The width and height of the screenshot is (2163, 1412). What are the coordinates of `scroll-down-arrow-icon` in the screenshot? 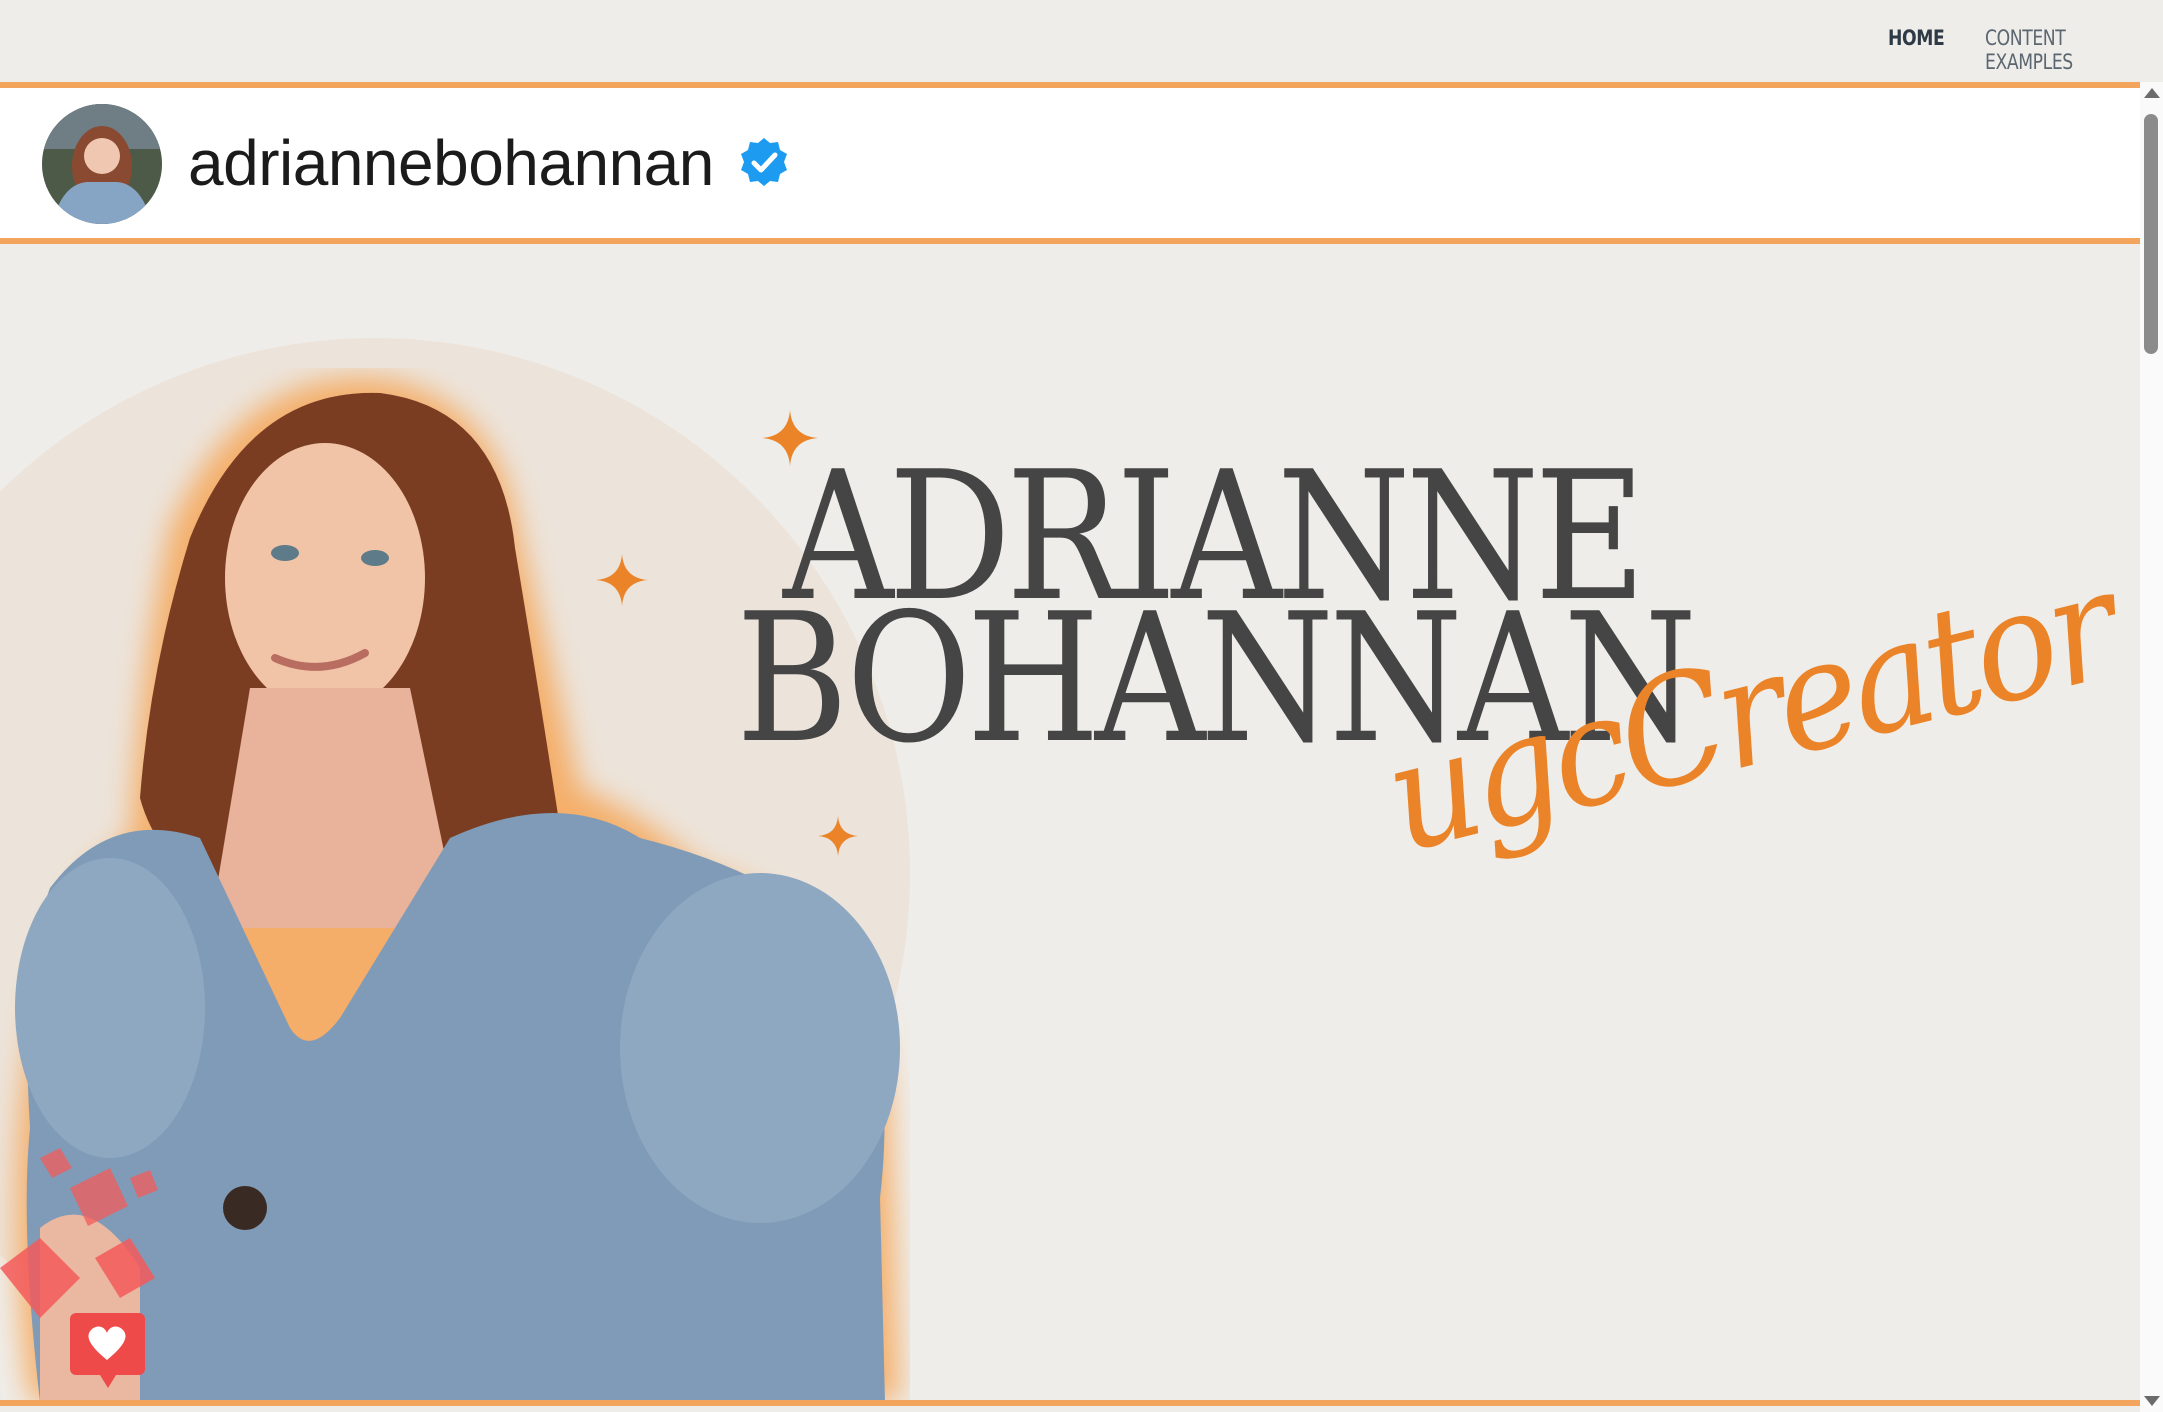 It's located at (2152, 1401).